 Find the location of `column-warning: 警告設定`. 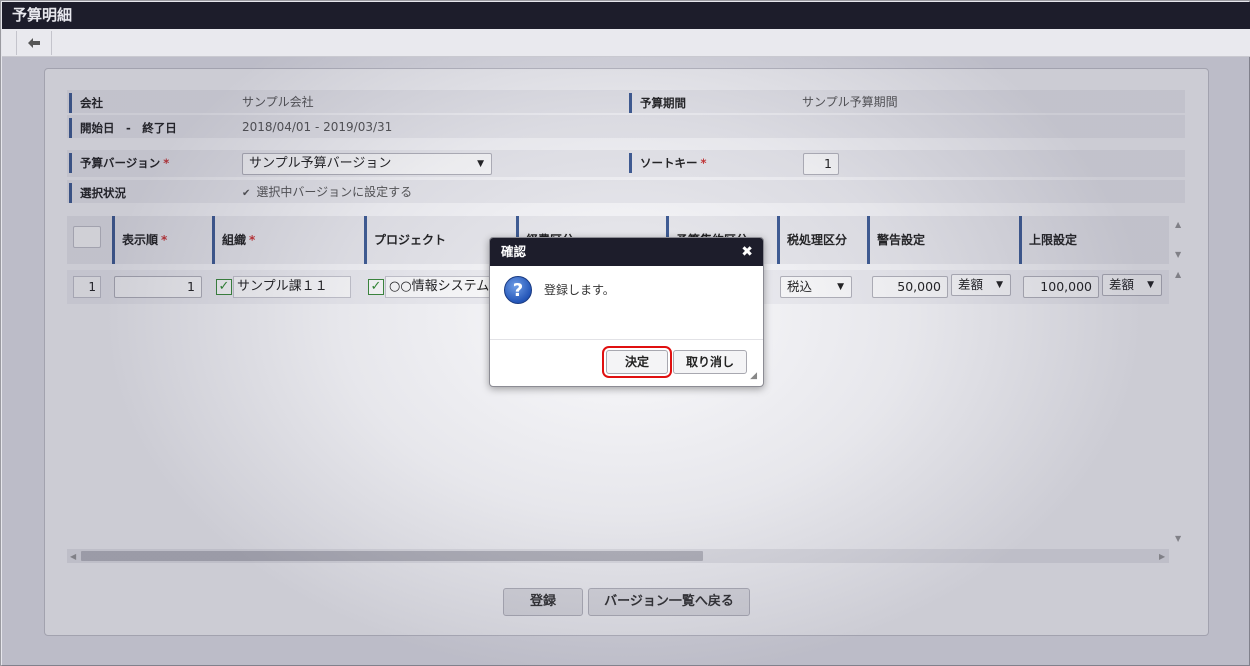

column-warning: 警告設定 is located at coordinates (943, 240).